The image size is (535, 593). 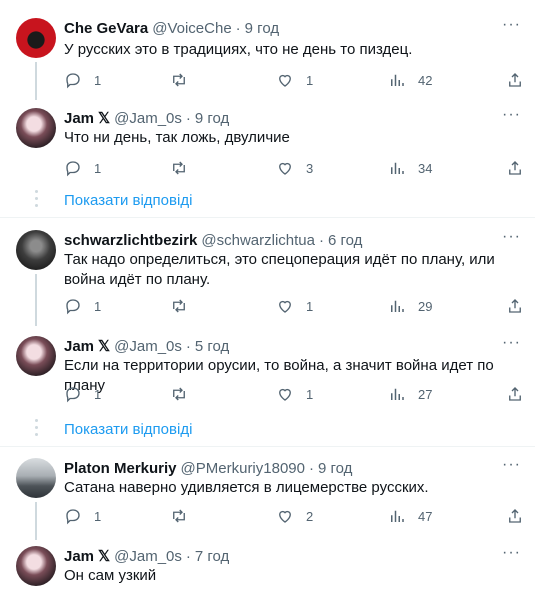 I want to click on author-name: schwarzlichtbezirk, so click(x=130, y=240).